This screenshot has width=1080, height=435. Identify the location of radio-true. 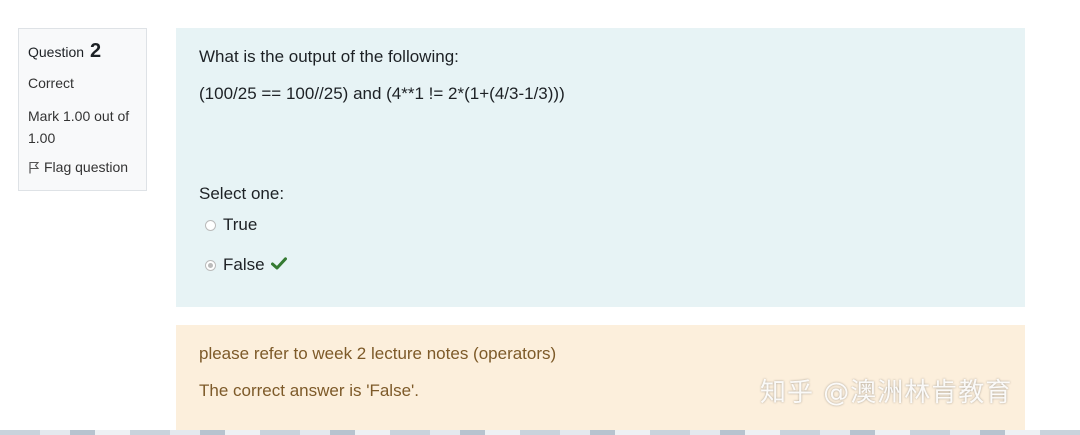
(210, 225).